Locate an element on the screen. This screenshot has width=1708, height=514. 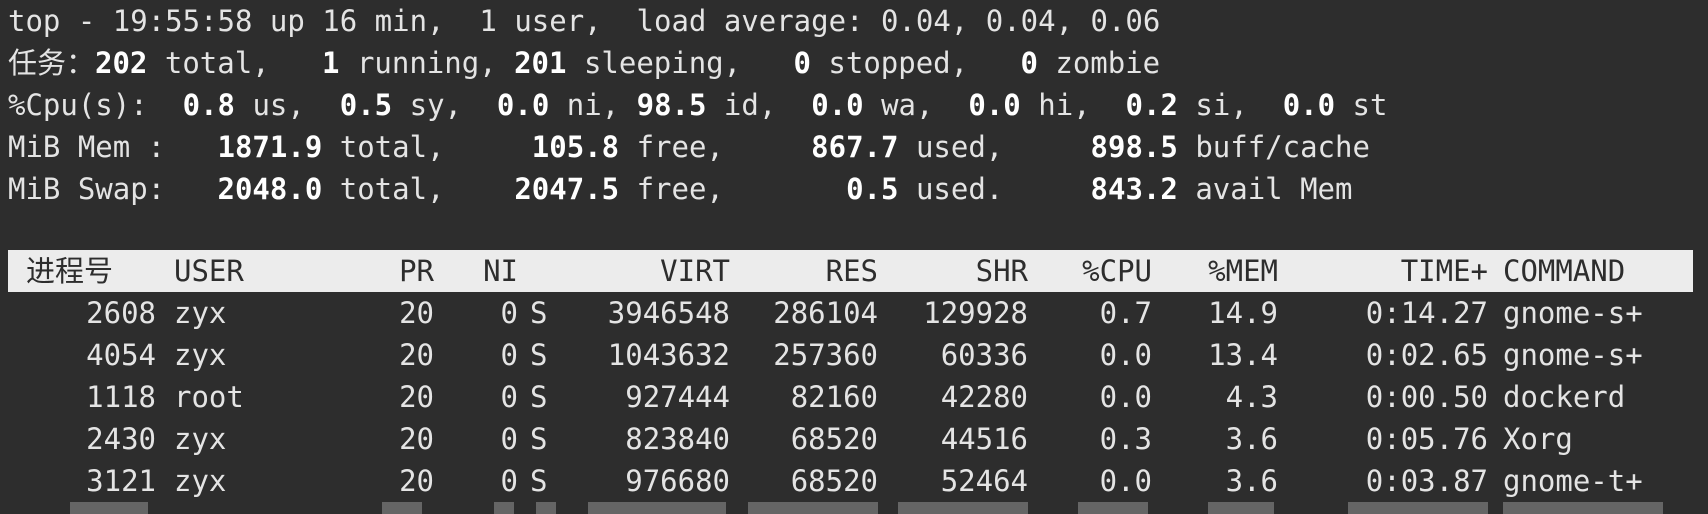
col-pid-header: 进程号 is located at coordinates (70, 271).